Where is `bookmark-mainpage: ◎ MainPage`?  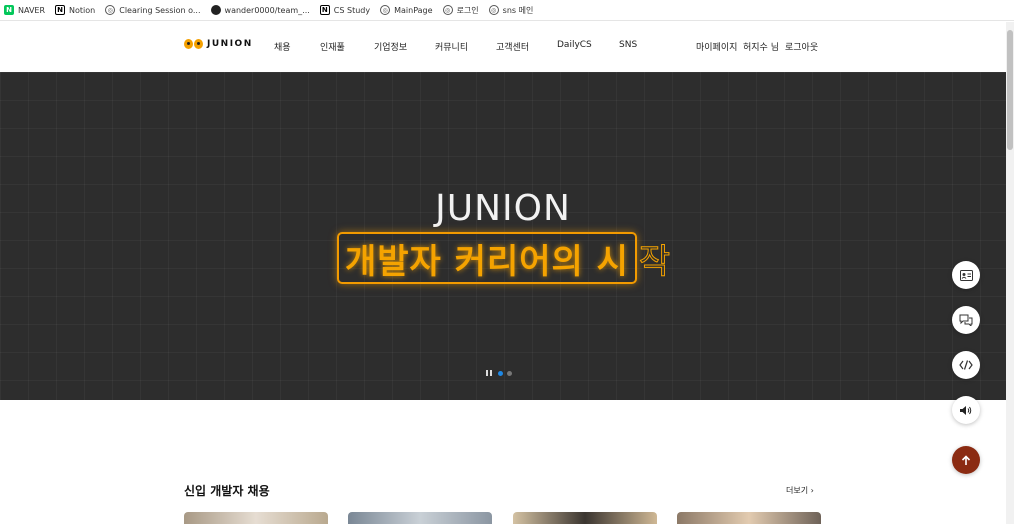 bookmark-mainpage: ◎ MainPage is located at coordinates (406, 10).